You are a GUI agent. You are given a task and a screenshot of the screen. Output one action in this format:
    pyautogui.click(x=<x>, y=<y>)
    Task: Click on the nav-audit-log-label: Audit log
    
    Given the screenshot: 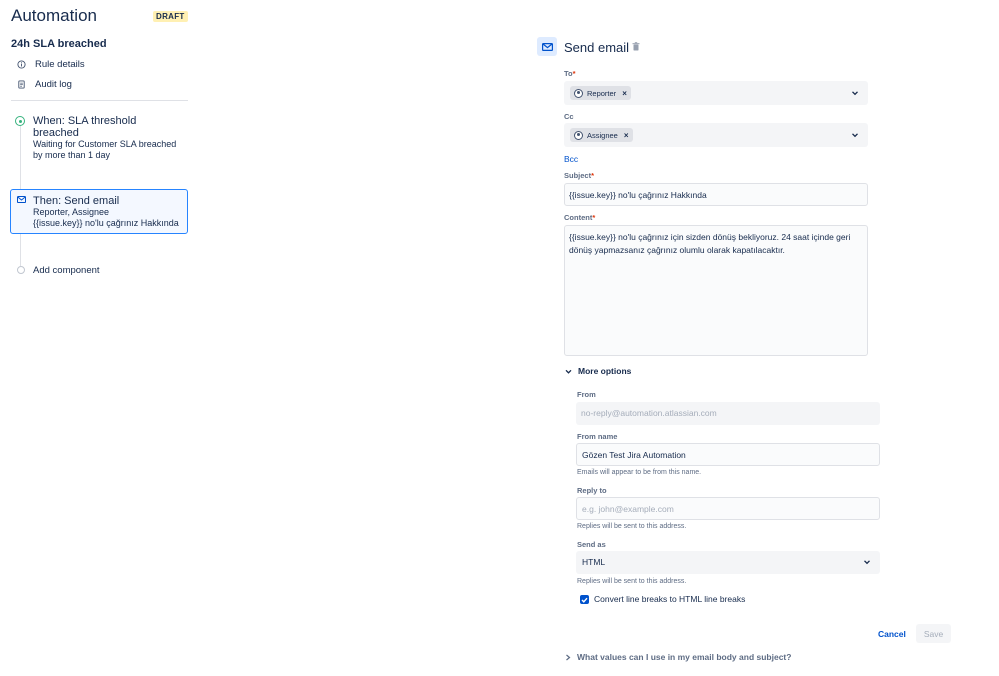 What is the action you would take?
    pyautogui.click(x=53, y=84)
    